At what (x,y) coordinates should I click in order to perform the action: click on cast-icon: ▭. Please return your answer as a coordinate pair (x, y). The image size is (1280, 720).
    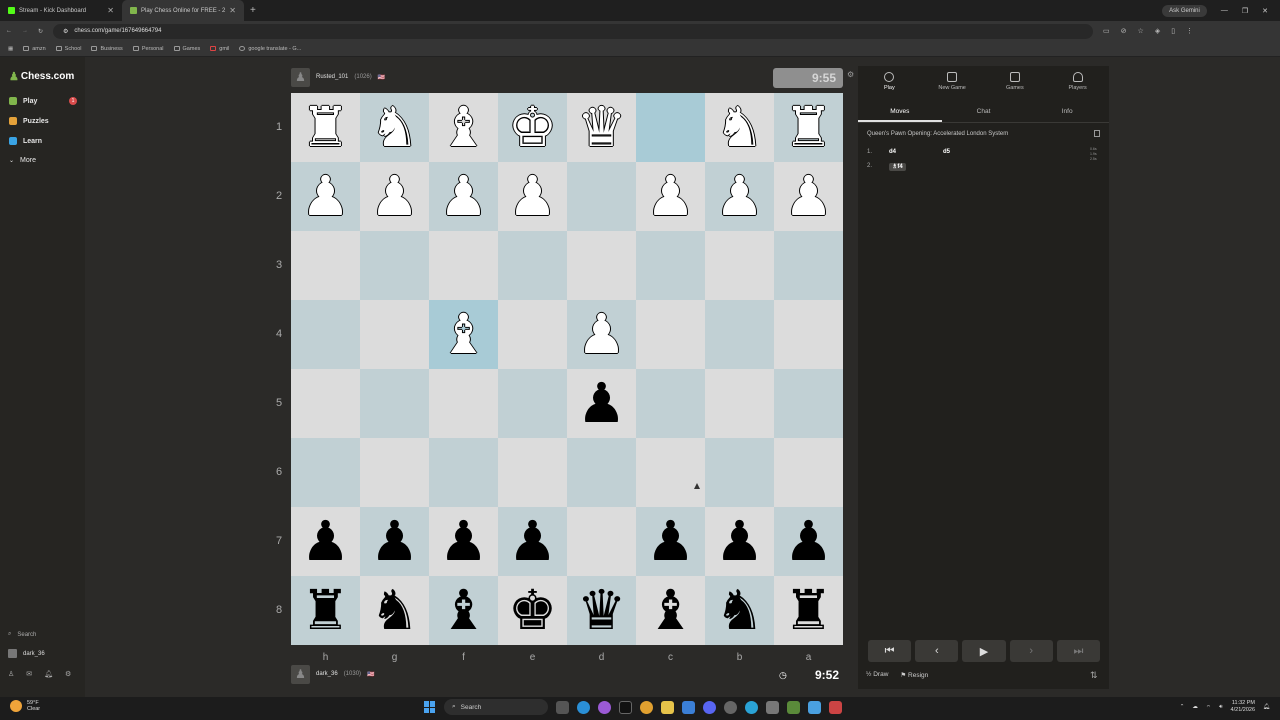
    Looking at the image, I should click on (1106, 31).